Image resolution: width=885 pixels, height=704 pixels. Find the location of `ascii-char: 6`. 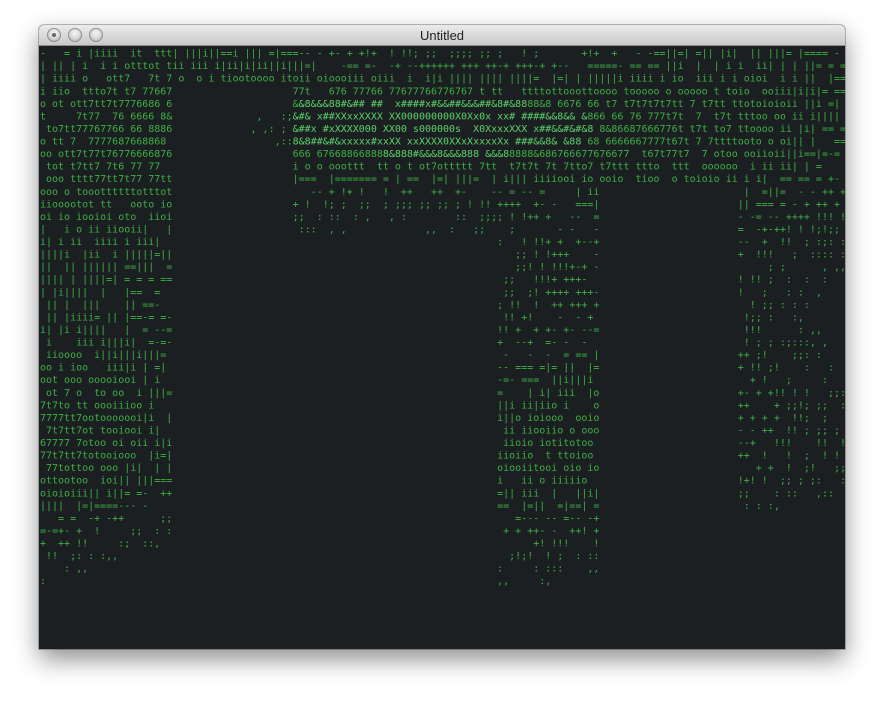

ascii-char: 6 is located at coordinates (638, 116).